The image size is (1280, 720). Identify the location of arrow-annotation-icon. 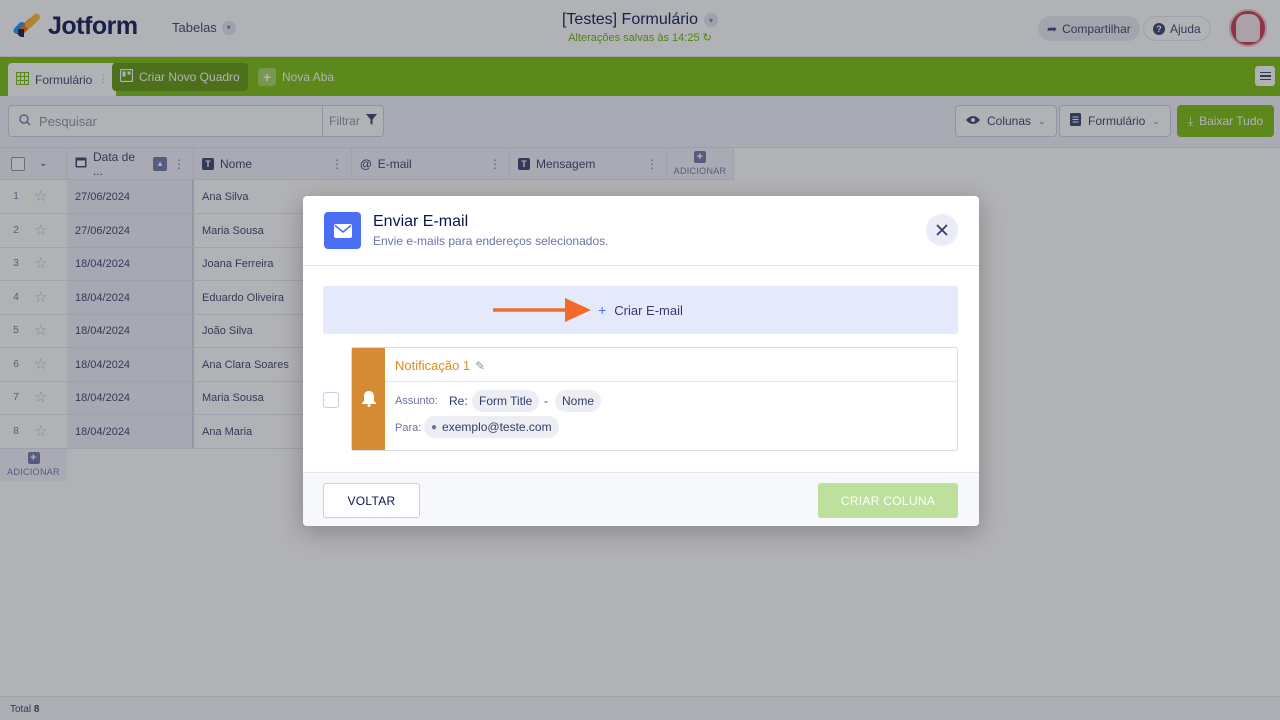
(542, 310).